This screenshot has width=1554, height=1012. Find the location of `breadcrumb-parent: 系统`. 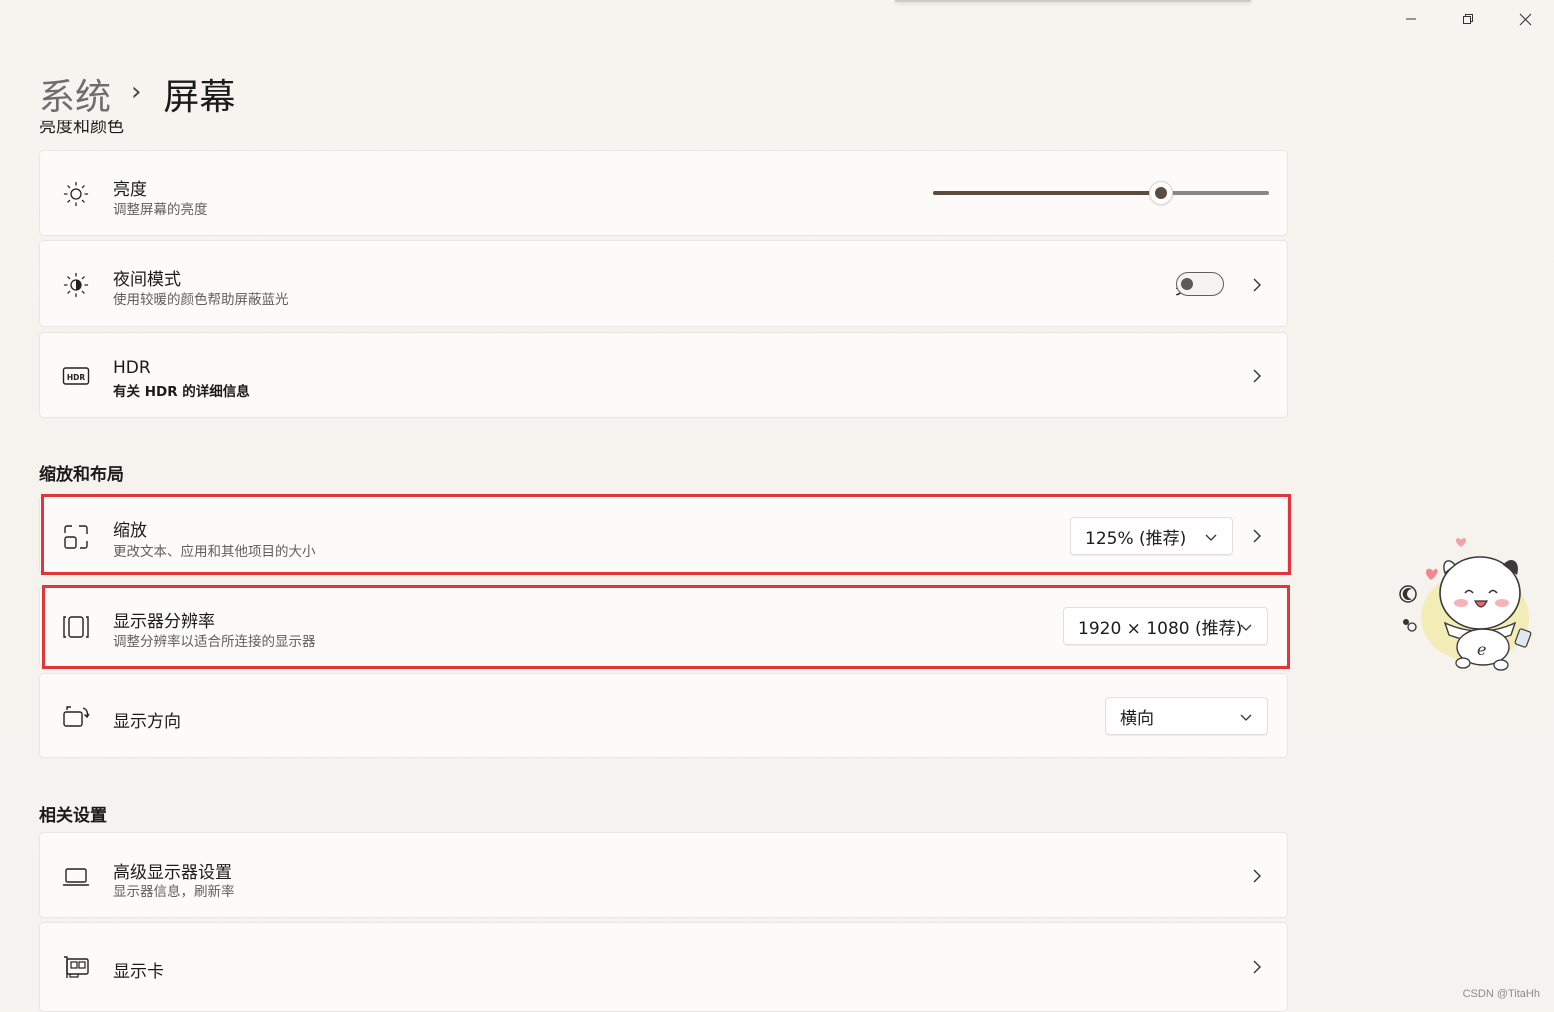

breadcrumb-parent: 系统 is located at coordinates (75, 94).